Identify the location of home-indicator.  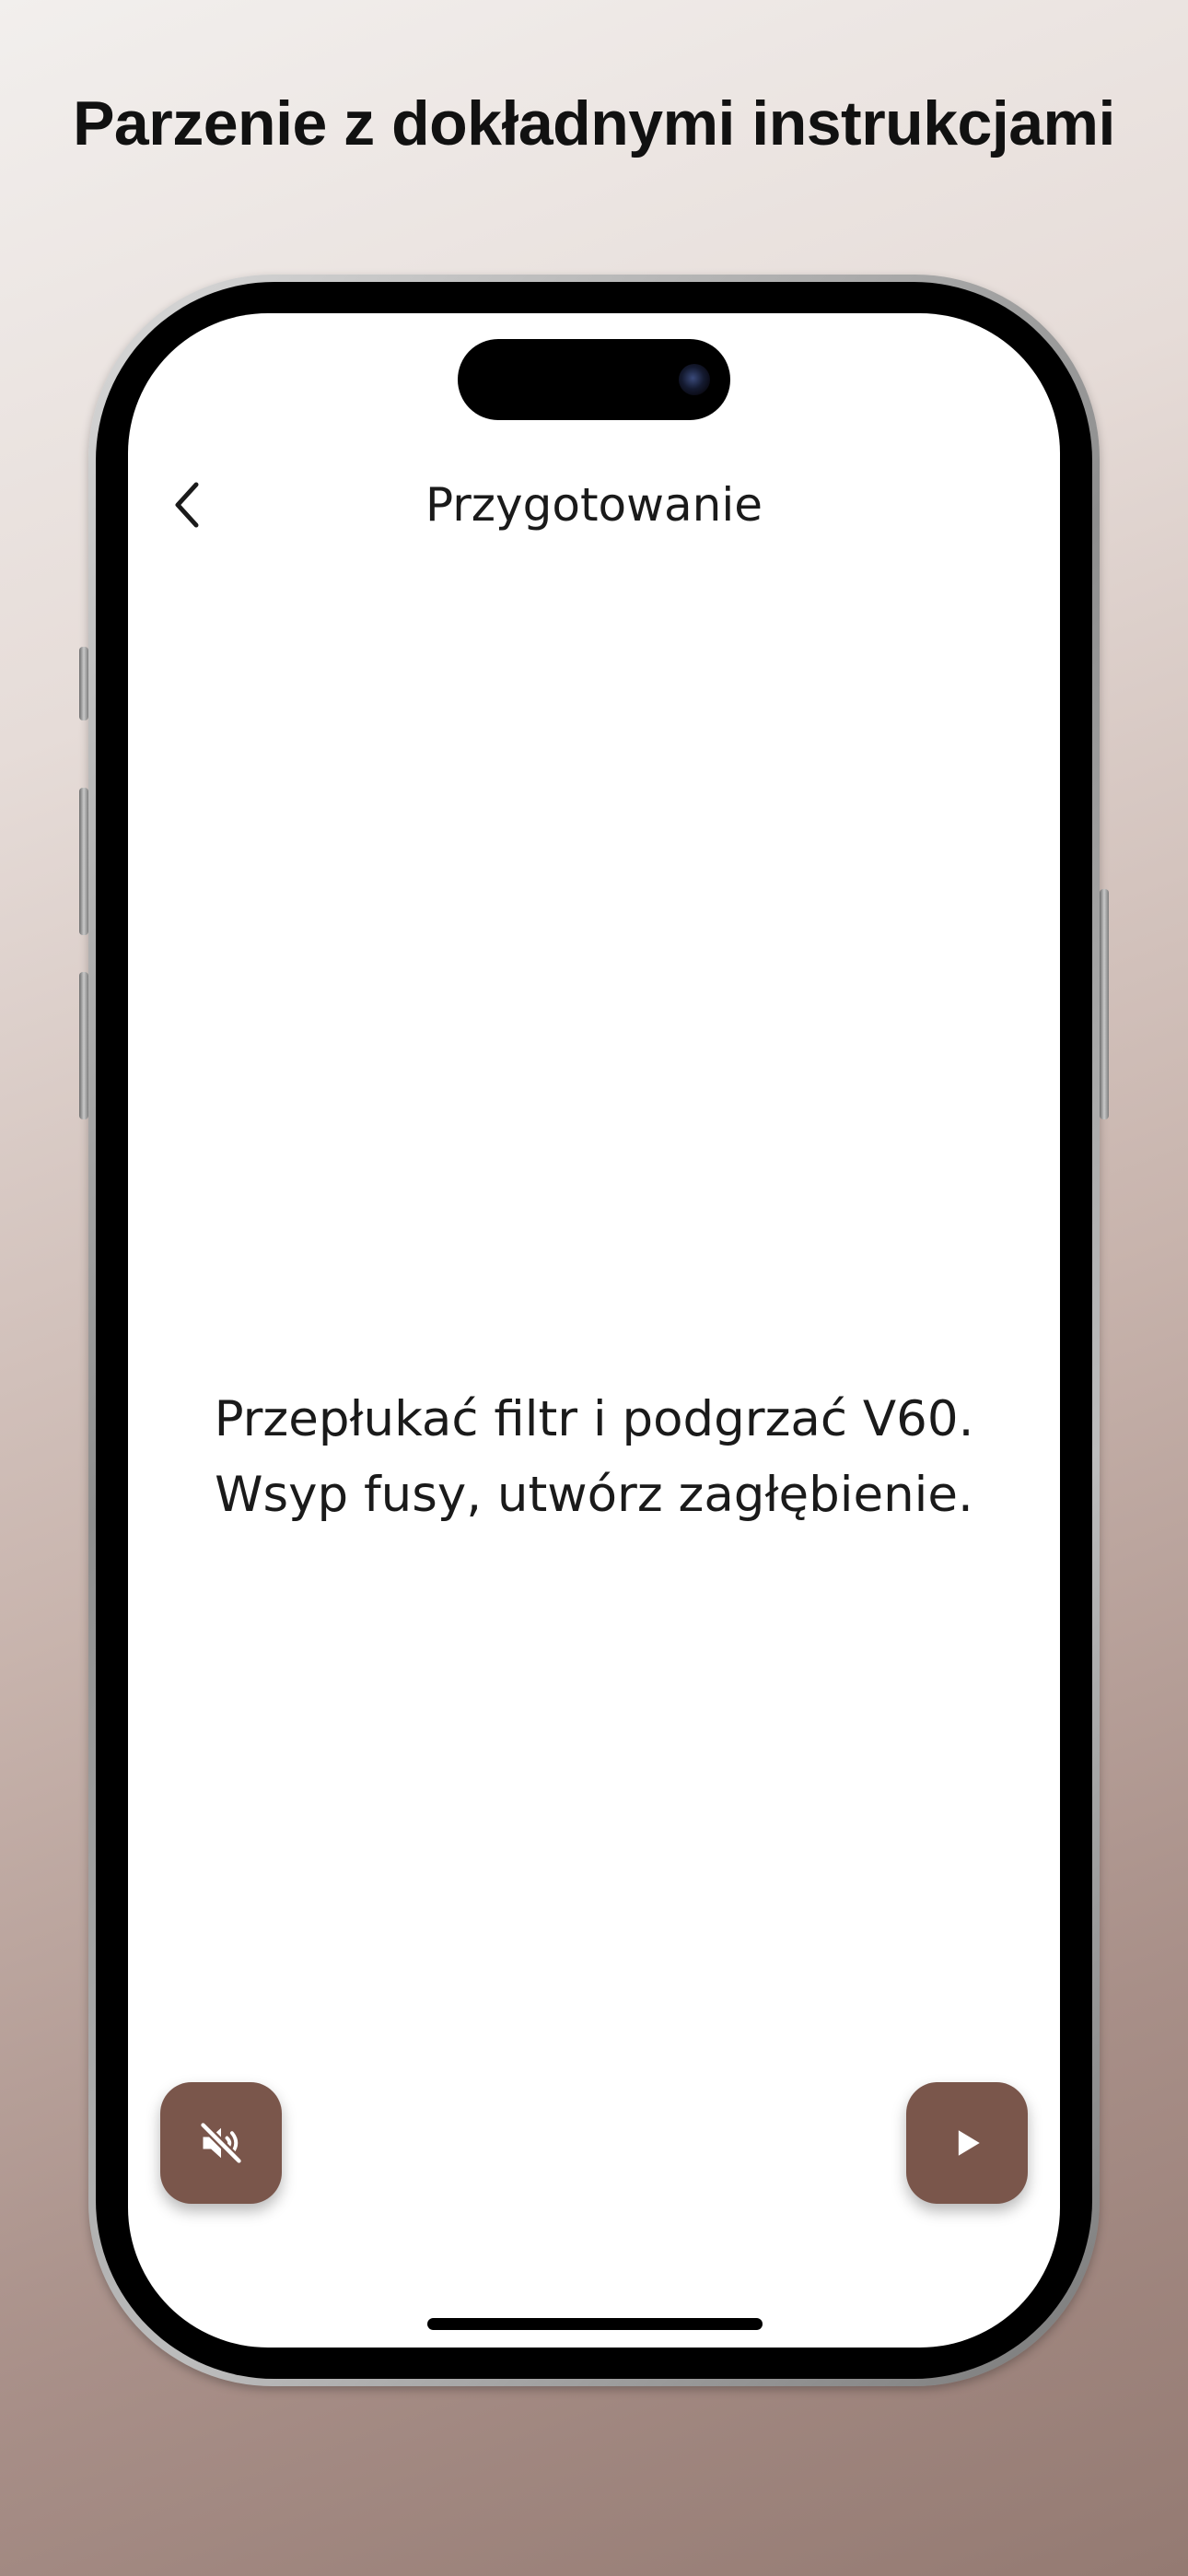
(595, 2324).